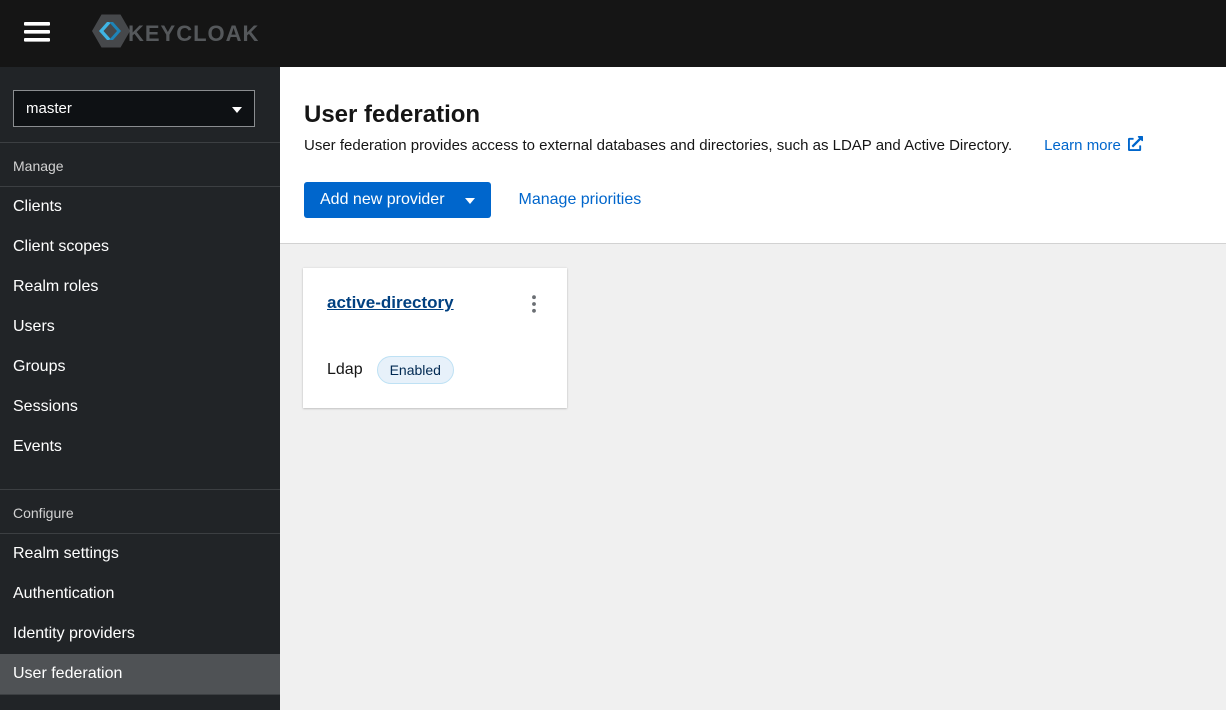 The width and height of the screenshot is (1226, 710). I want to click on status-badge-enabled: Enabled, so click(415, 370).